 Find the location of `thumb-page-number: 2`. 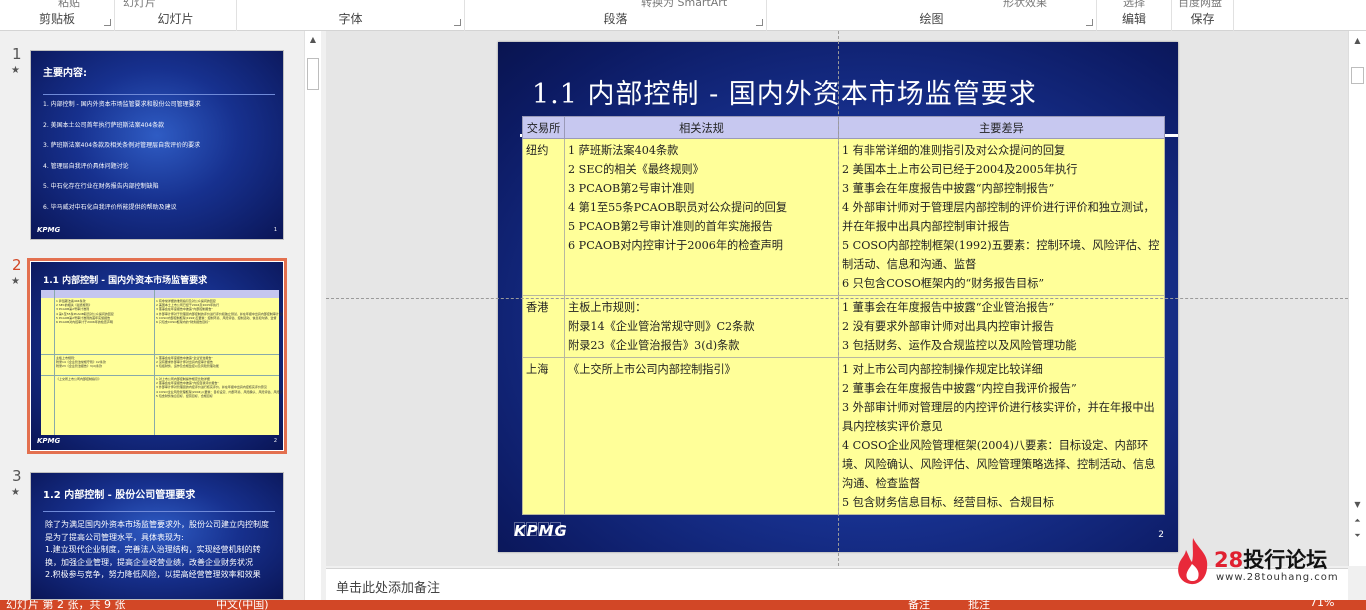

thumb-page-number: 2 is located at coordinates (275, 441).